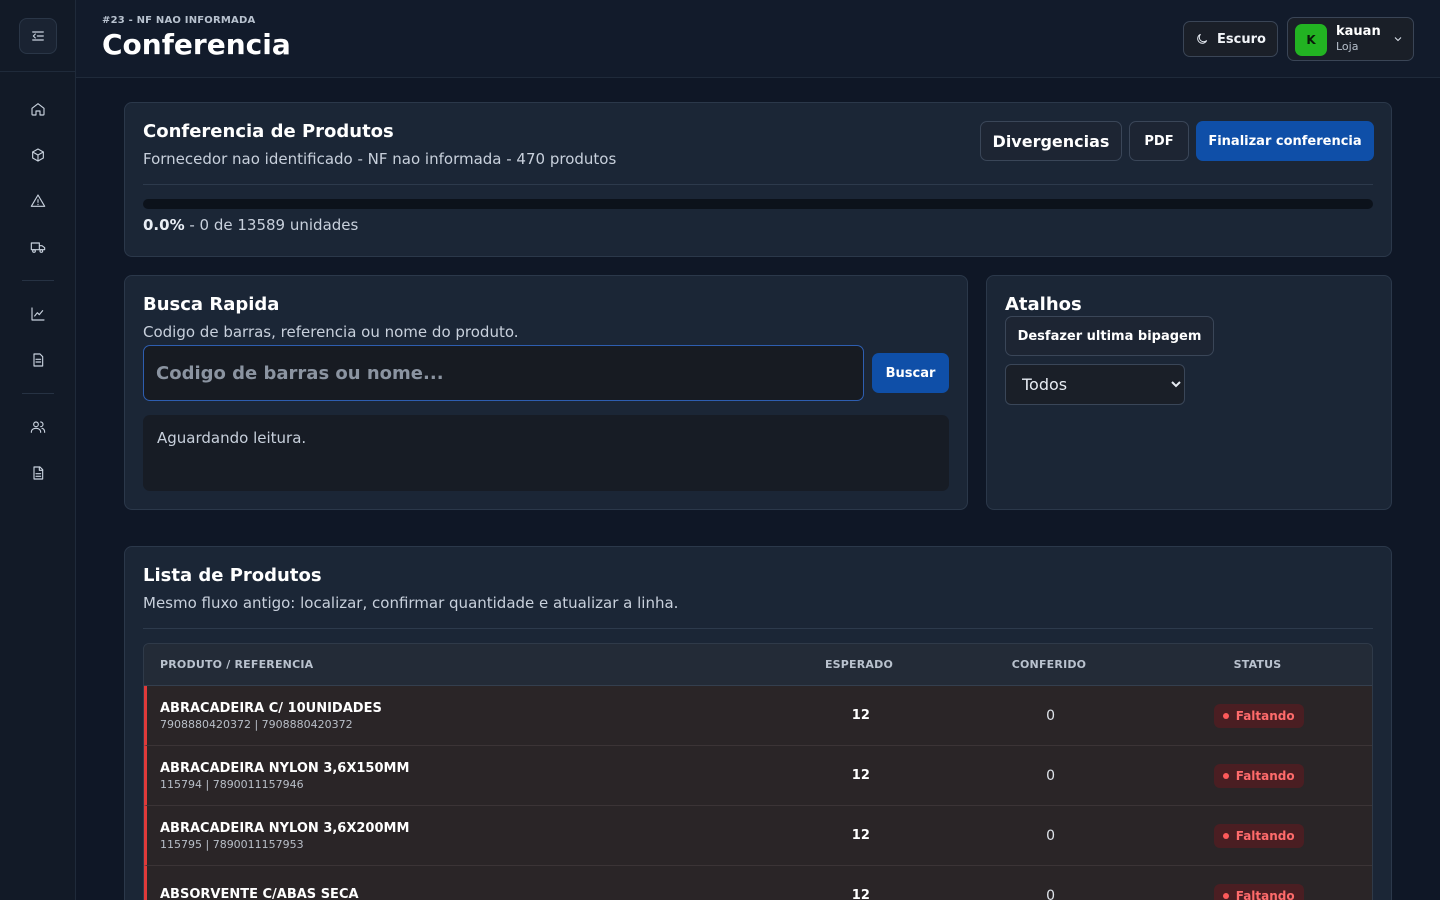 The image size is (1440, 900). Describe the element at coordinates (196, 44) in the screenshot. I see `page-title: Conferencia` at that location.